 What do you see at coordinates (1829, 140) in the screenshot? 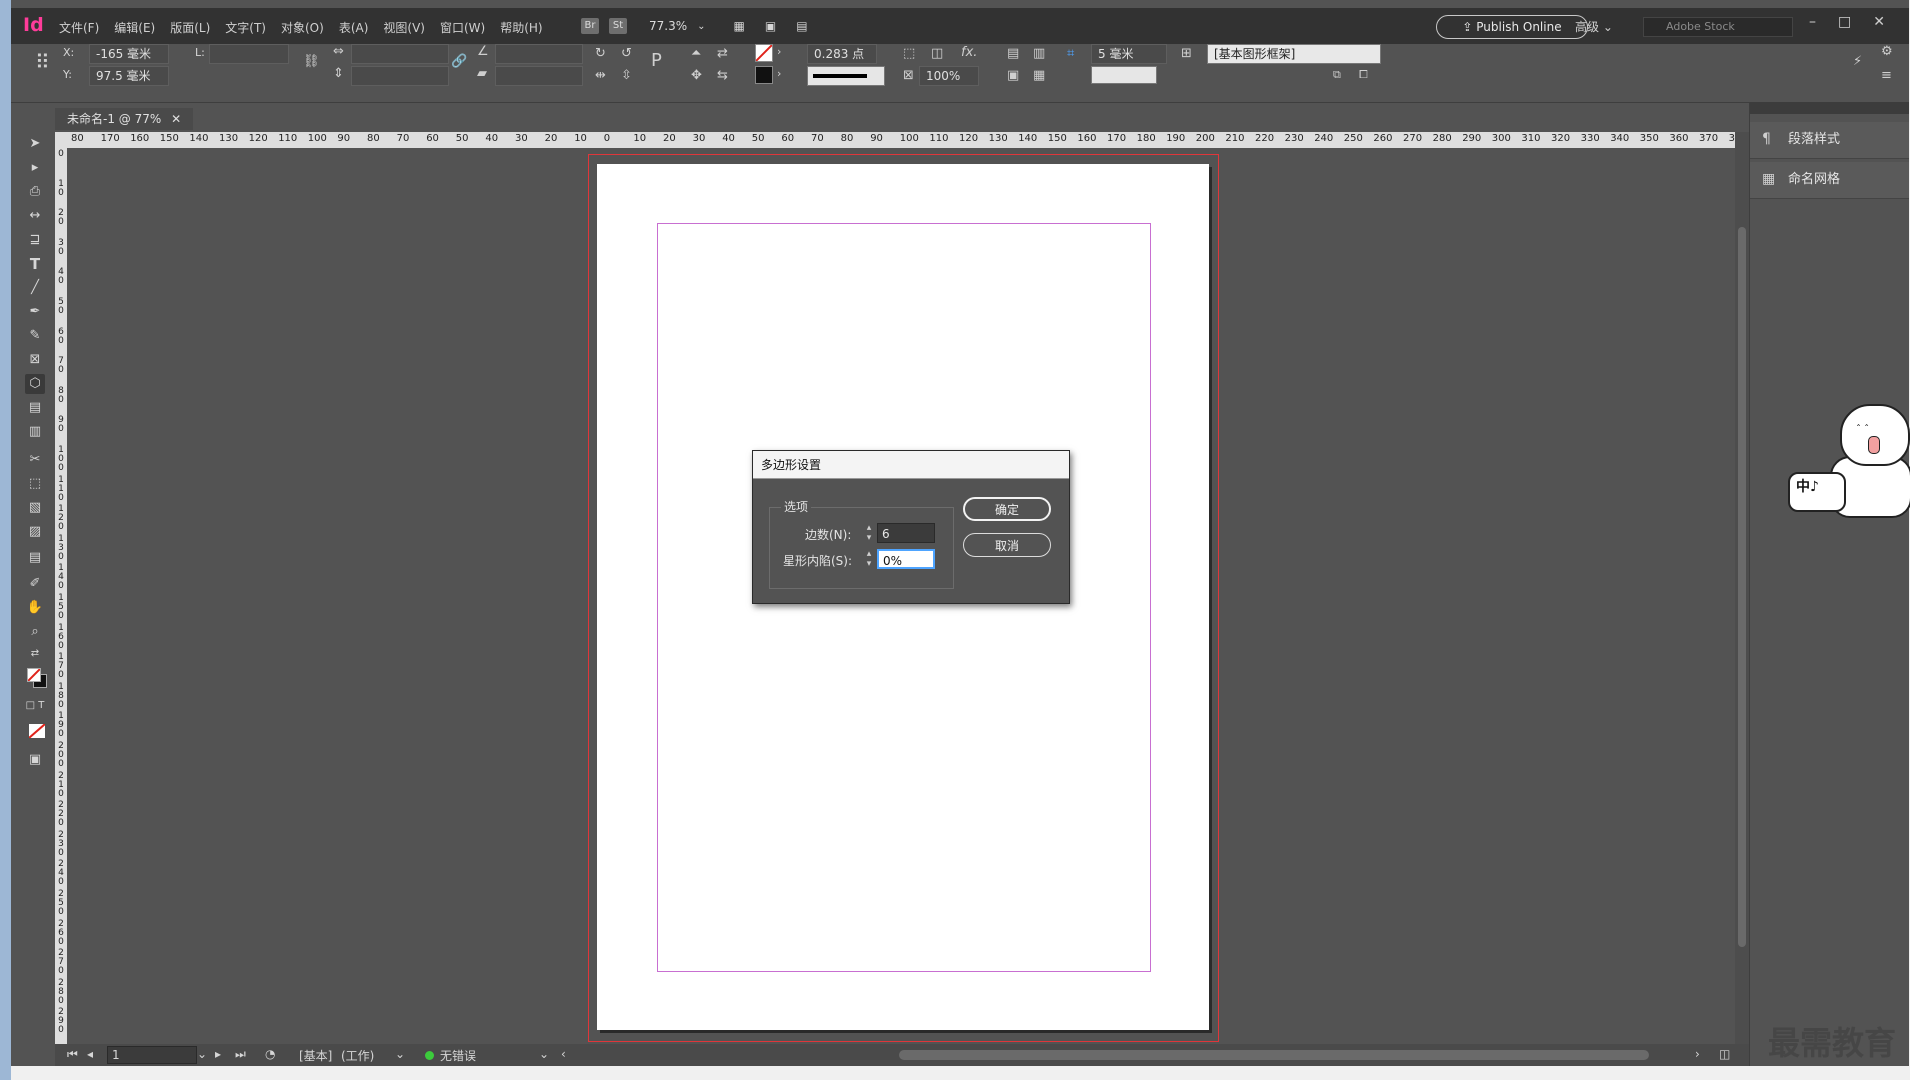
I see `paragraph-styles-panel-button: ¶ 段落样式` at bounding box center [1829, 140].